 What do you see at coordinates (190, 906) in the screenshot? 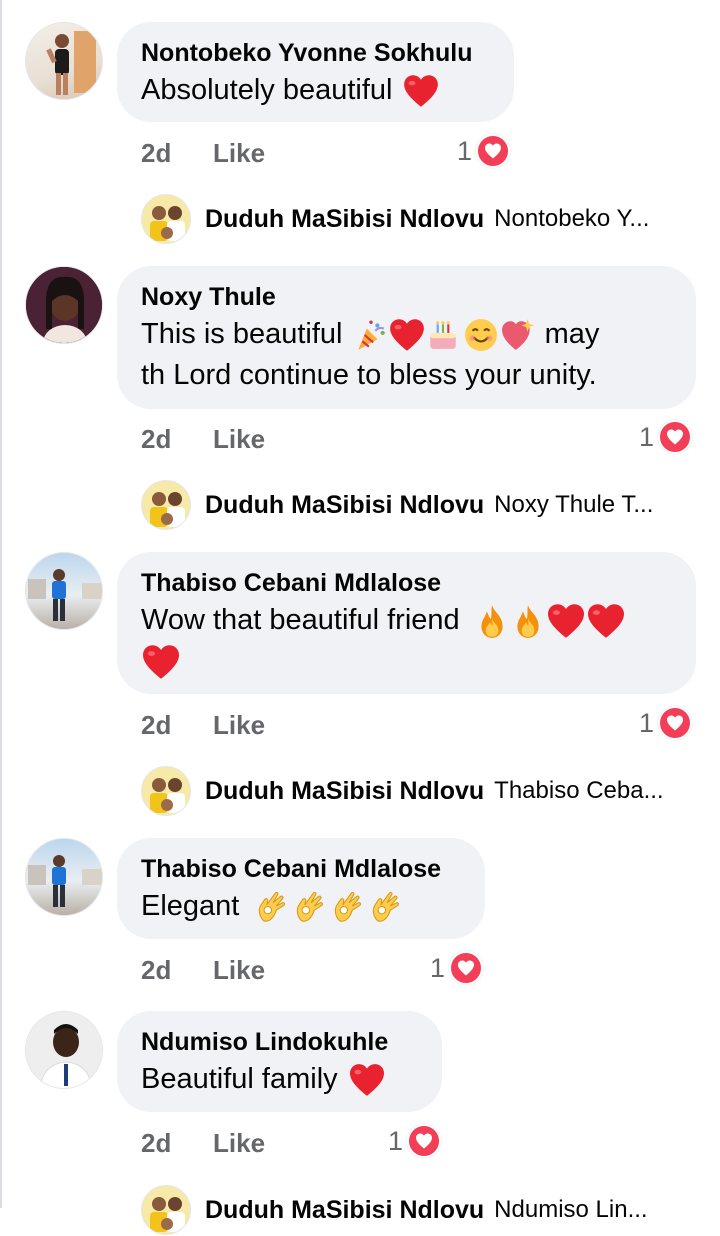
I see `comment-text-body: Elegant` at bounding box center [190, 906].